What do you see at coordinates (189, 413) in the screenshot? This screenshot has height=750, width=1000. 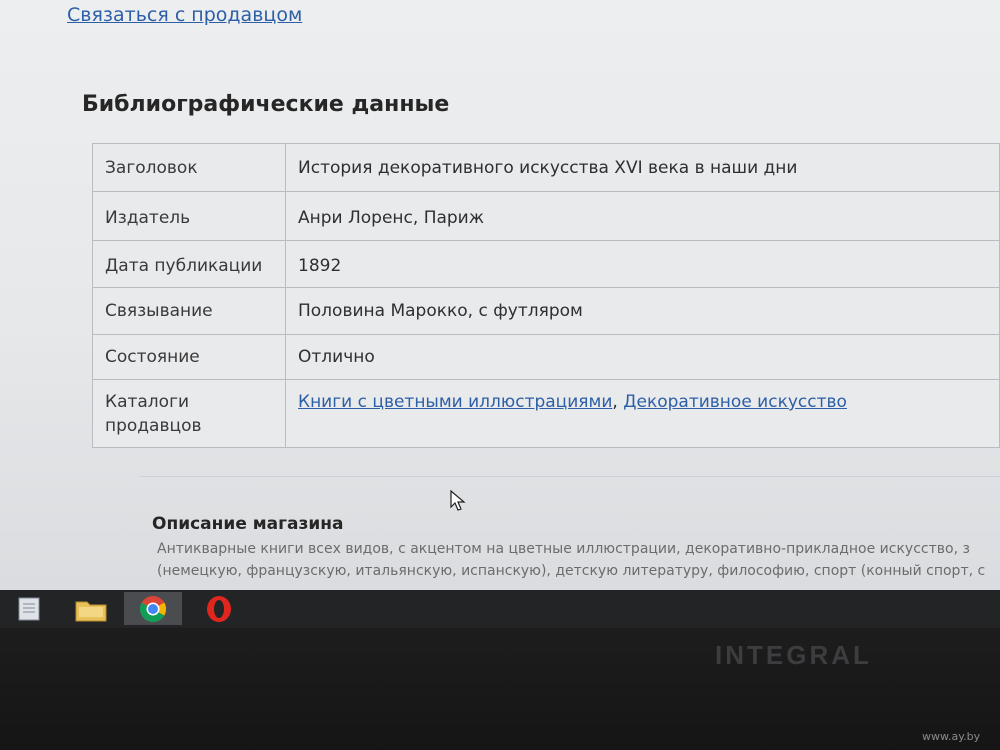 I see `row-label-catalogs: Каталоги продавцов` at bounding box center [189, 413].